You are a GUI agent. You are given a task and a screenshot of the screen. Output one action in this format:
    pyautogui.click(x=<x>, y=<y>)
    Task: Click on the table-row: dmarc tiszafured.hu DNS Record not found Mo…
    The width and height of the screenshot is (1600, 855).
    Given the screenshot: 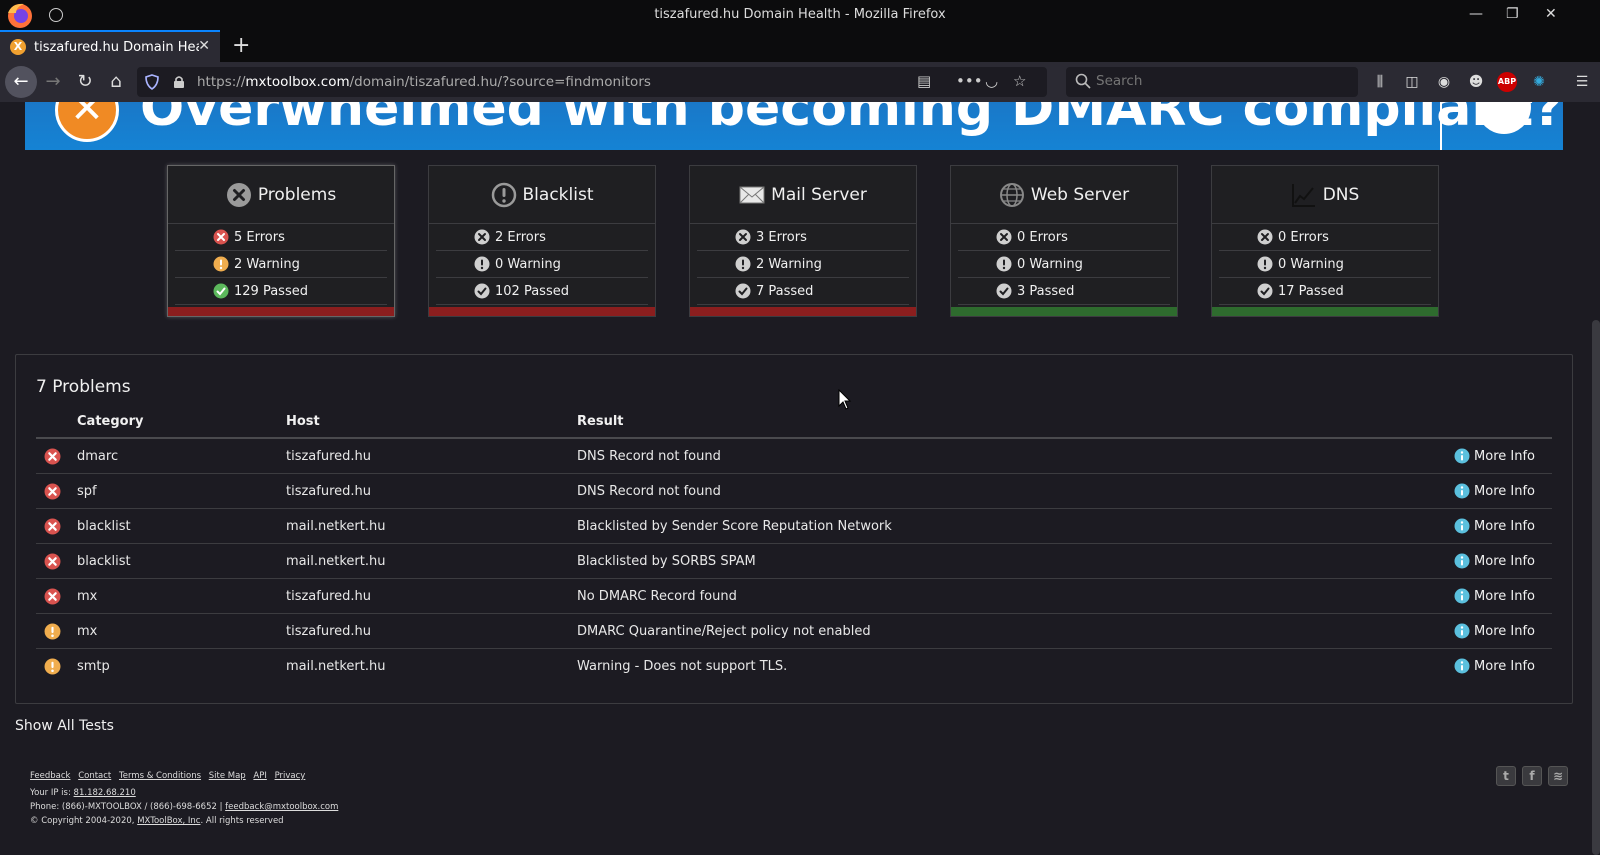 What is the action you would take?
    pyautogui.click(x=794, y=456)
    